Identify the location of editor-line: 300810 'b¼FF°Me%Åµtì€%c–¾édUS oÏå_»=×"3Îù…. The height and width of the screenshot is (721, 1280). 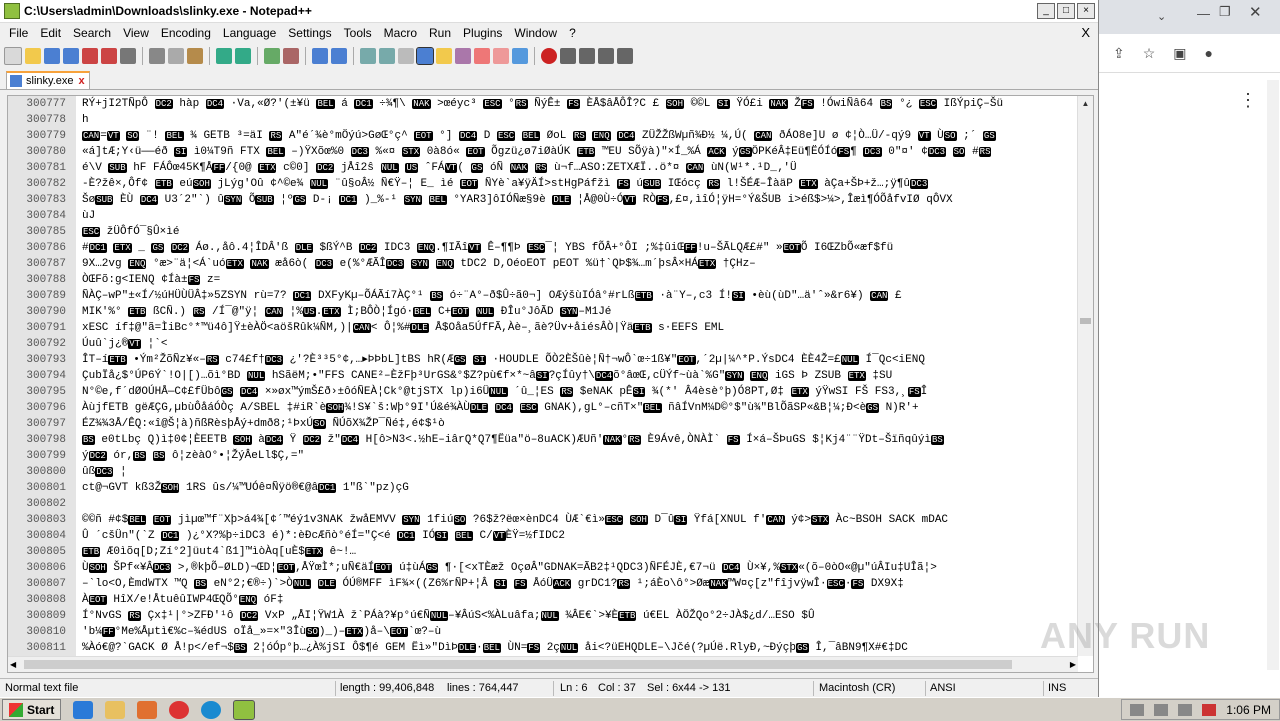
(543, 632).